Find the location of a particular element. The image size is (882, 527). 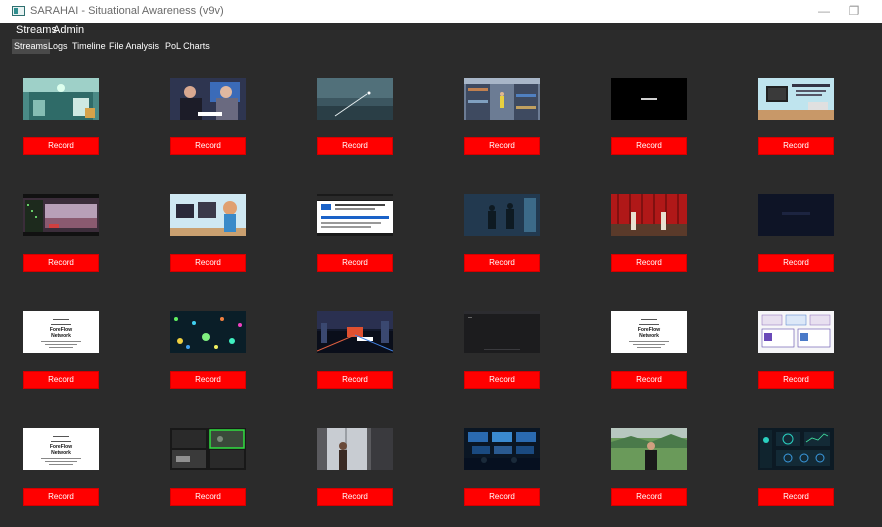

record-button-22: Record is located at coordinates (502, 497).